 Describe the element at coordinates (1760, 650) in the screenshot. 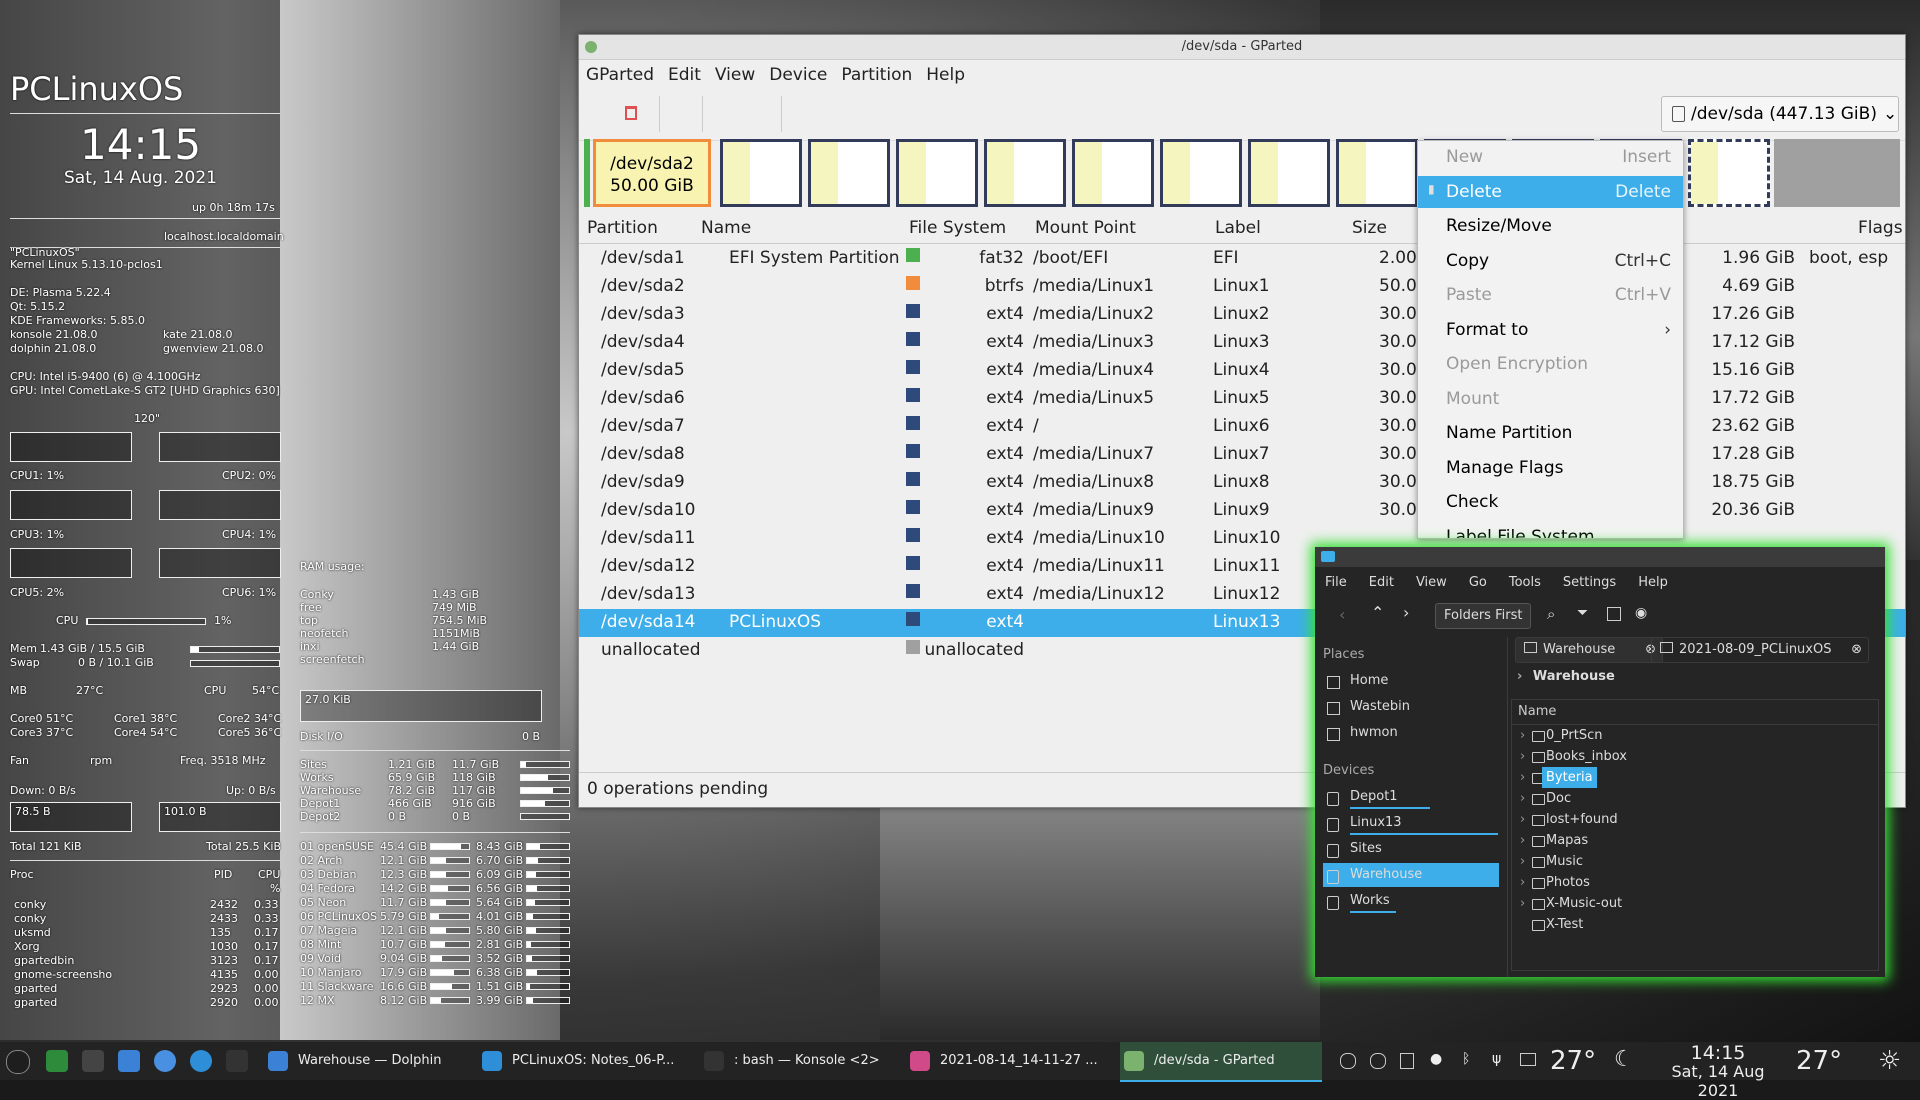

I see `tab-1: 2021-08-09_PCLinuxOS ⊗` at that location.